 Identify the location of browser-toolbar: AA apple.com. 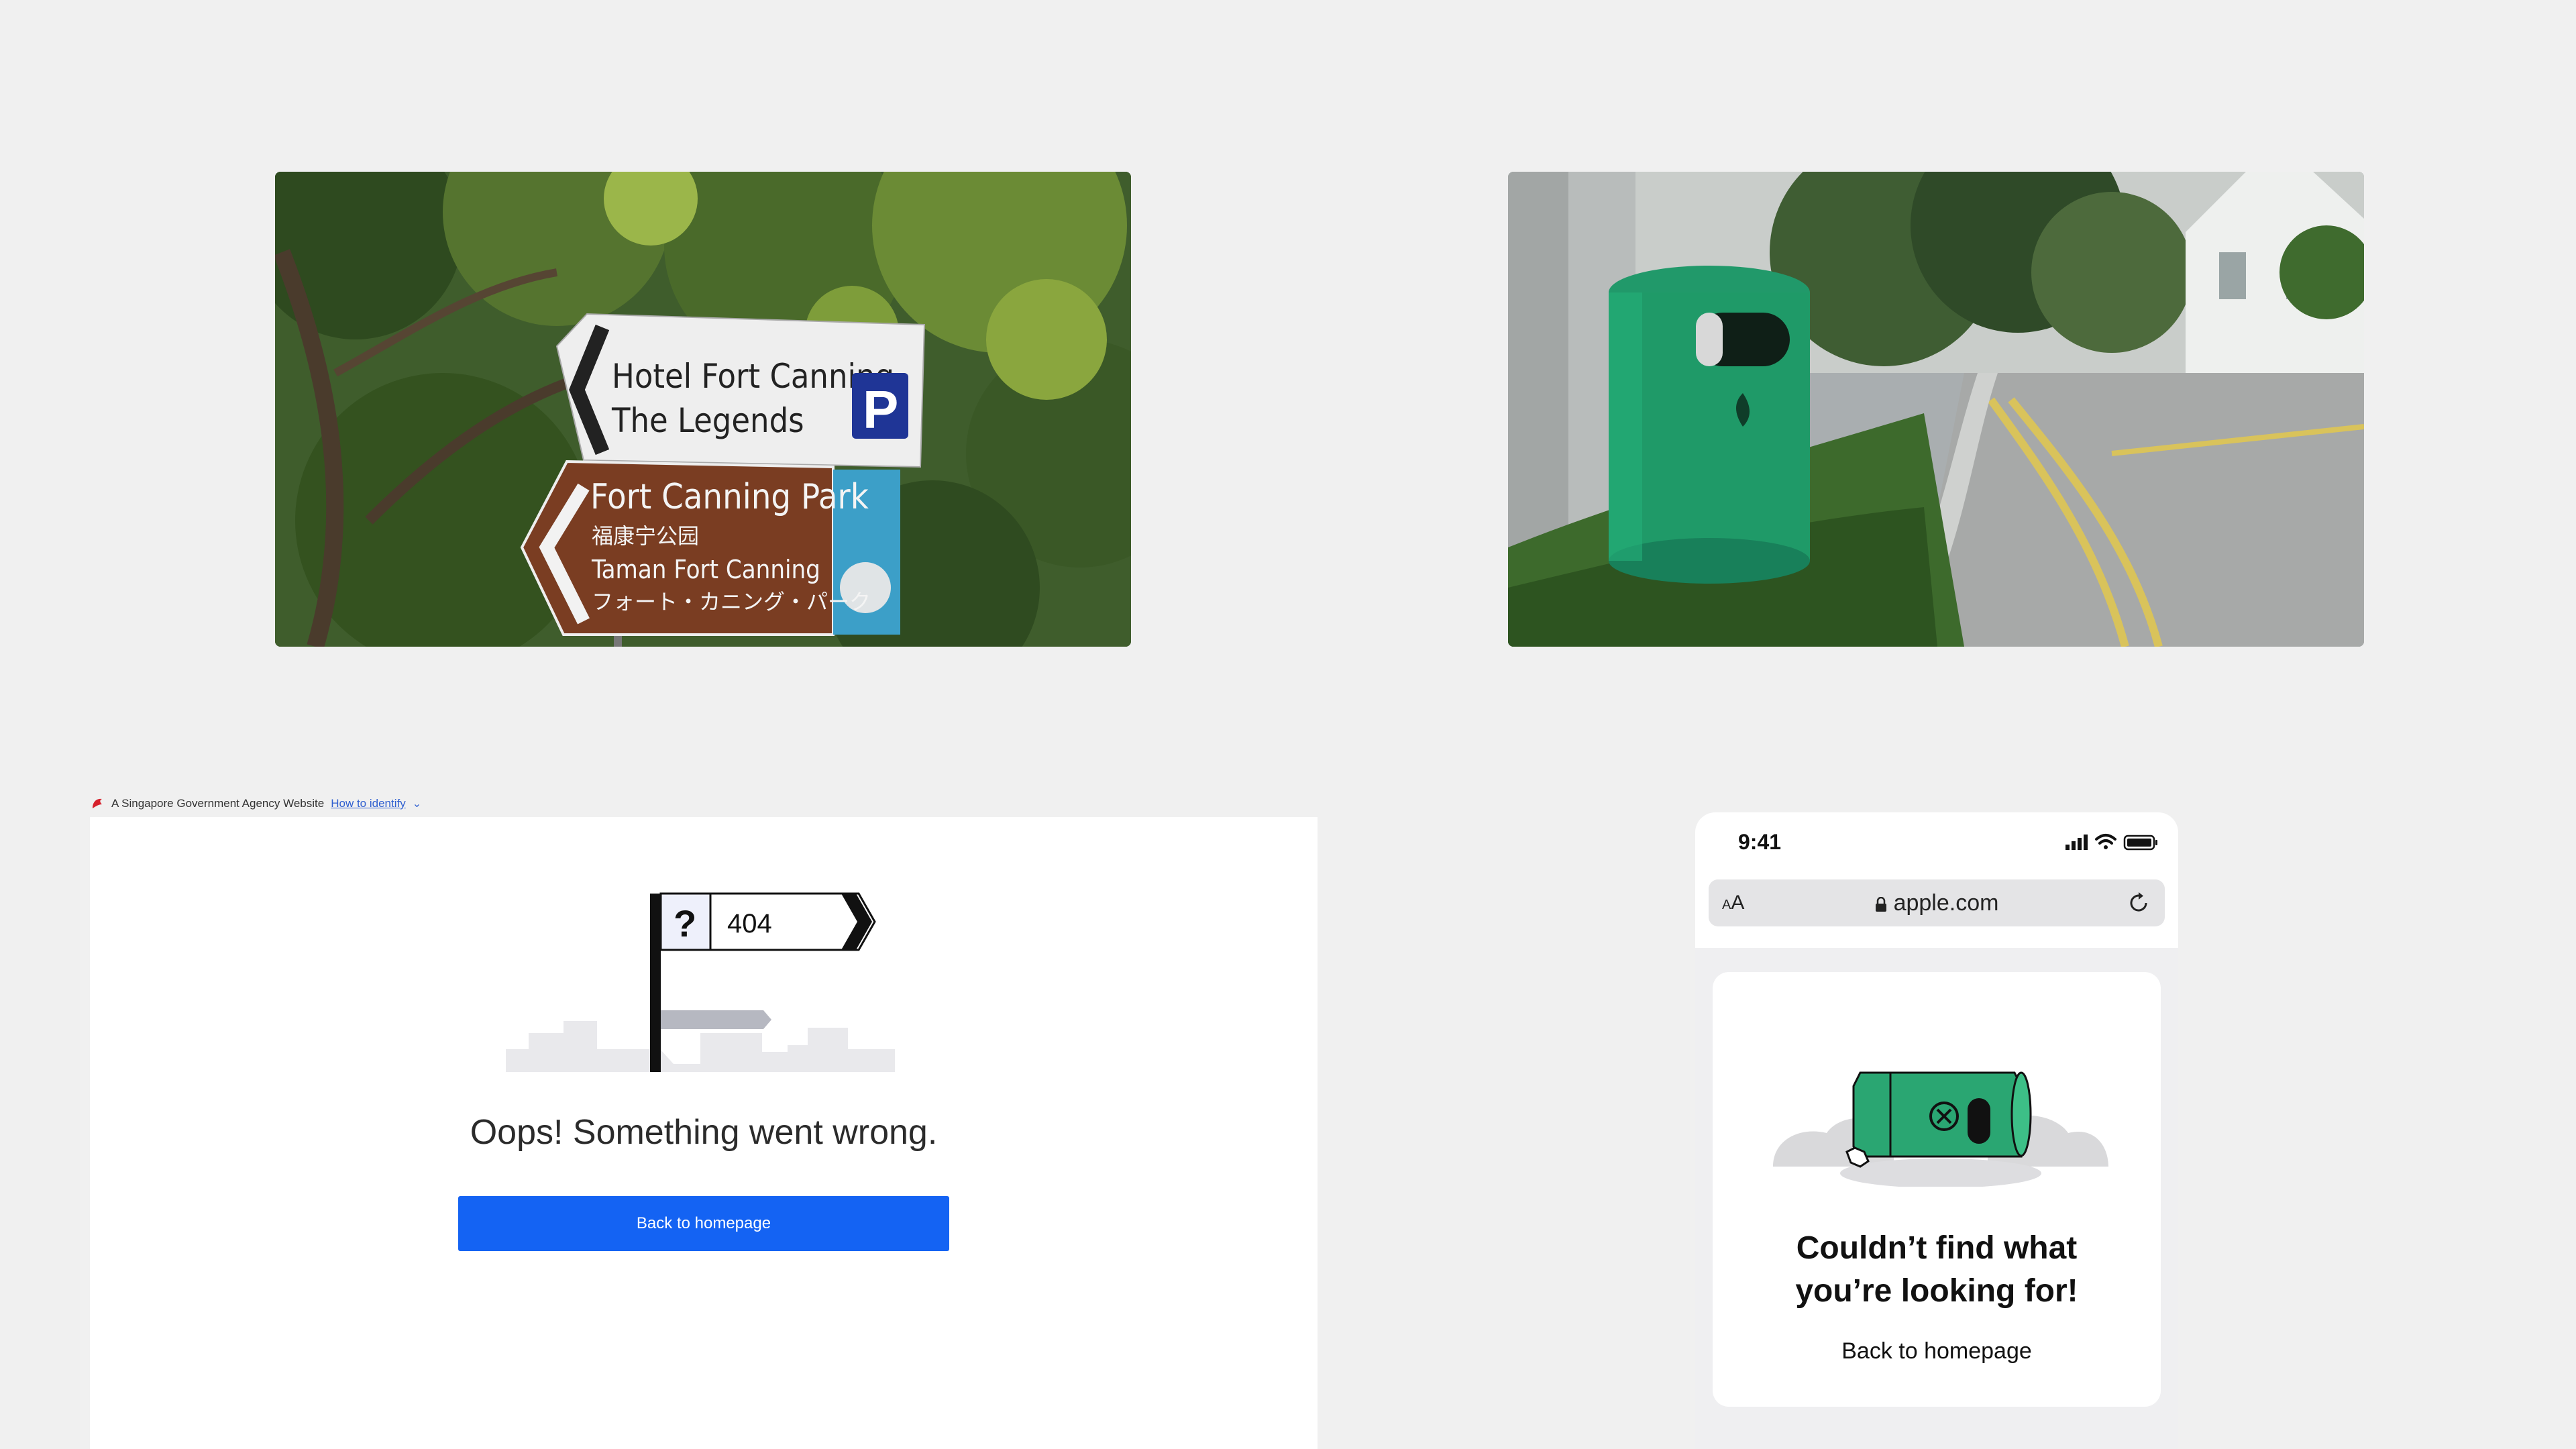
(1936, 910).